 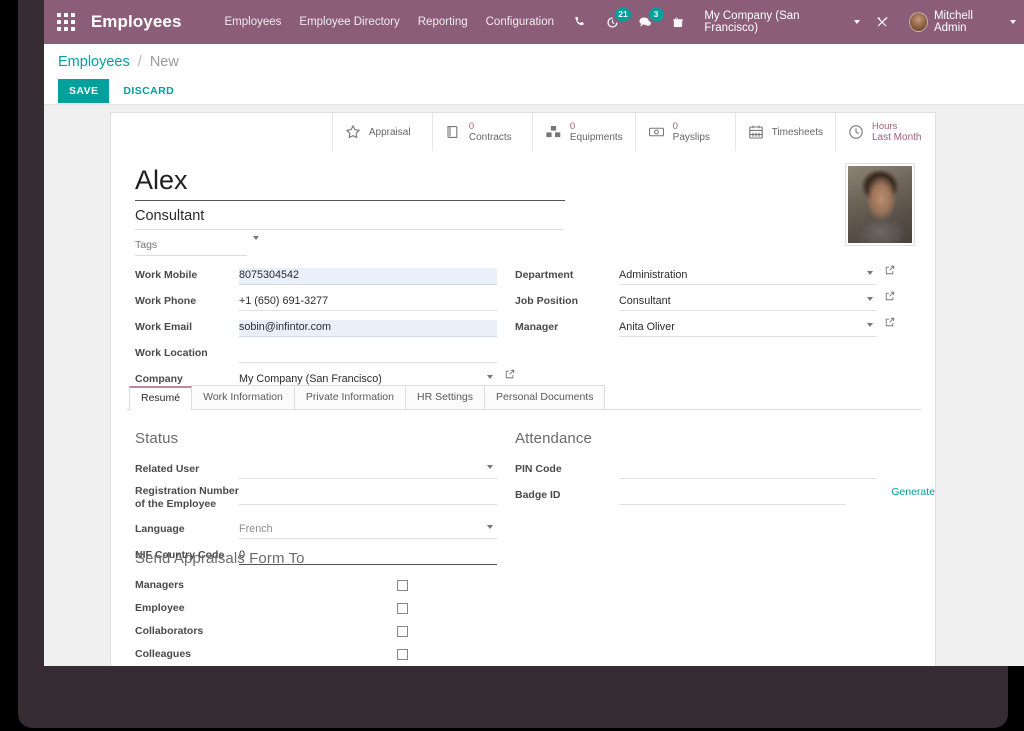 What do you see at coordinates (166, 301) in the screenshot?
I see `field-label: Work Phone` at bounding box center [166, 301].